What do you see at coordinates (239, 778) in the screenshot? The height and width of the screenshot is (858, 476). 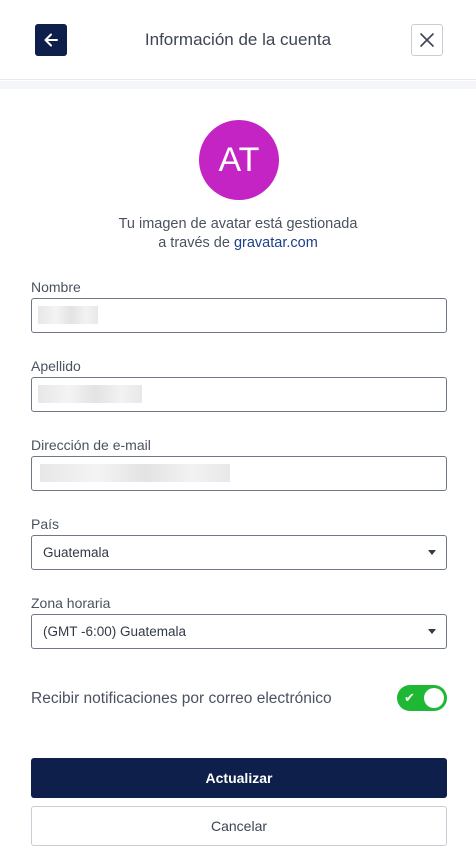 I see `update-button: Actualizar` at bounding box center [239, 778].